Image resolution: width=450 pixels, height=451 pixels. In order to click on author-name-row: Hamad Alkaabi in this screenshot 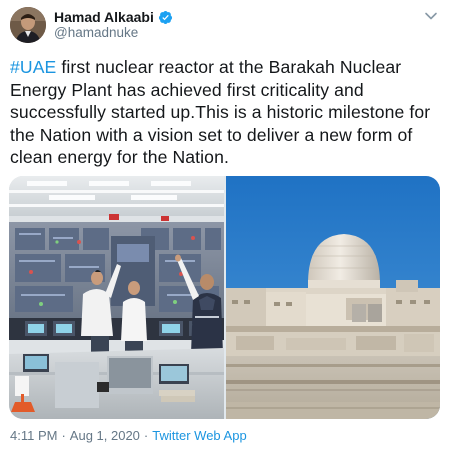, I will do `click(113, 17)`.